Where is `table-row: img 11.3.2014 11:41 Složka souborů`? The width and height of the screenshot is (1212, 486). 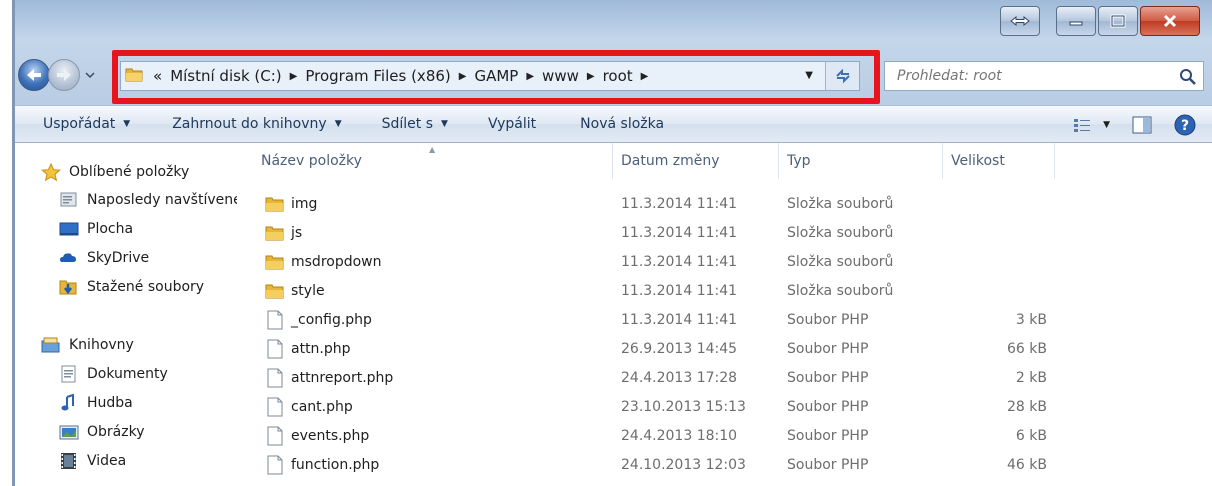 table-row: img 11.3.2014 11:41 Složka souborů is located at coordinates (647, 203).